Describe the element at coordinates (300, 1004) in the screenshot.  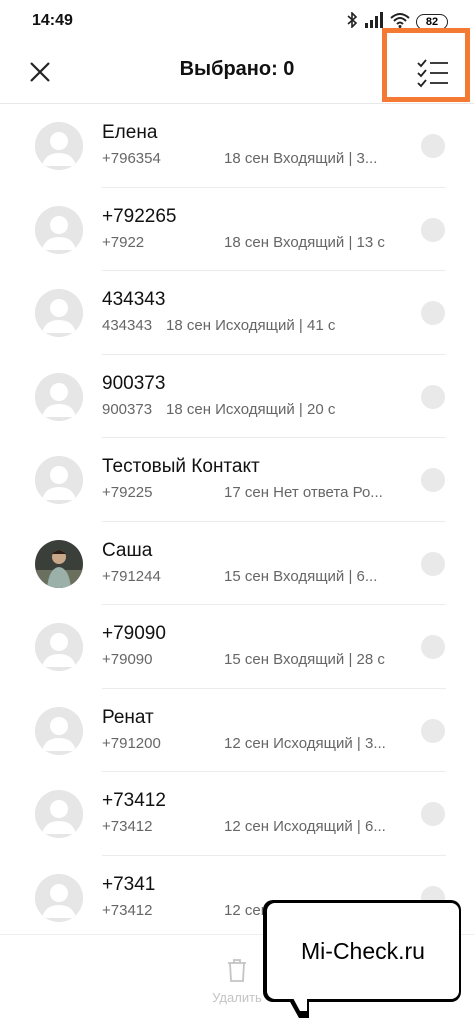
I see `watermark-tail-inner` at that location.